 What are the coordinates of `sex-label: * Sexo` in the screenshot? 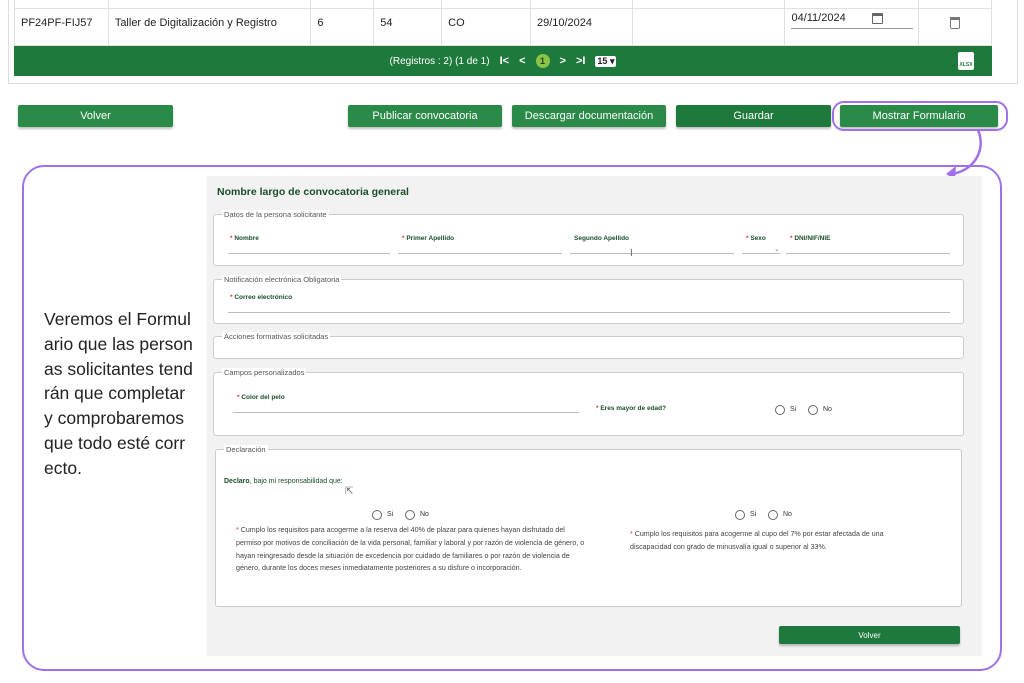 It's located at (756, 238).